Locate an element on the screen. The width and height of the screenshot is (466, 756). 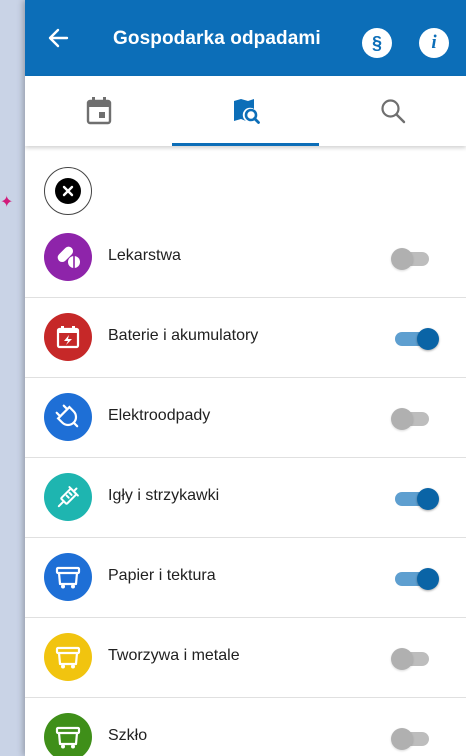
close-icon is located at coordinates (68, 191).